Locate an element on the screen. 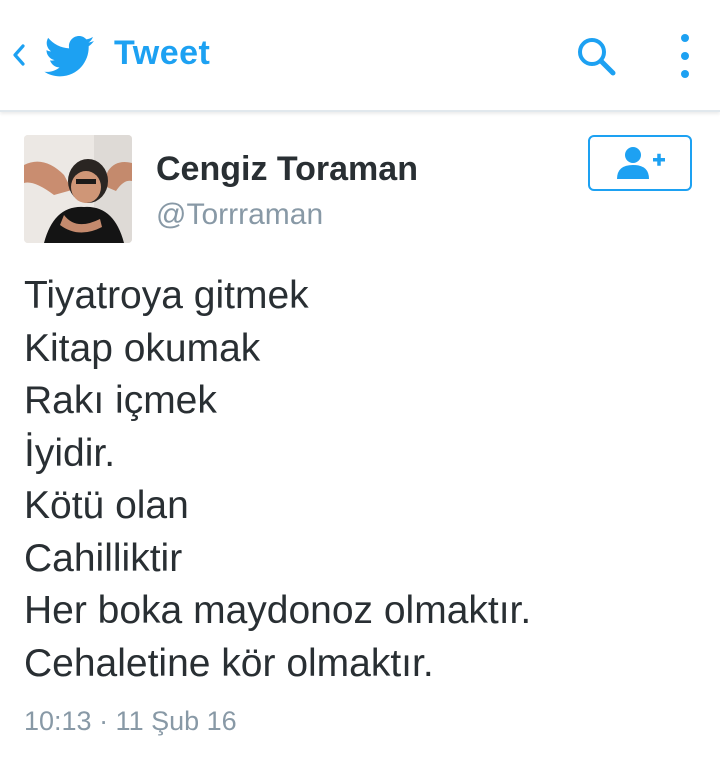 The image size is (720, 763). tweet-line: Kötü olan is located at coordinates (106, 505).